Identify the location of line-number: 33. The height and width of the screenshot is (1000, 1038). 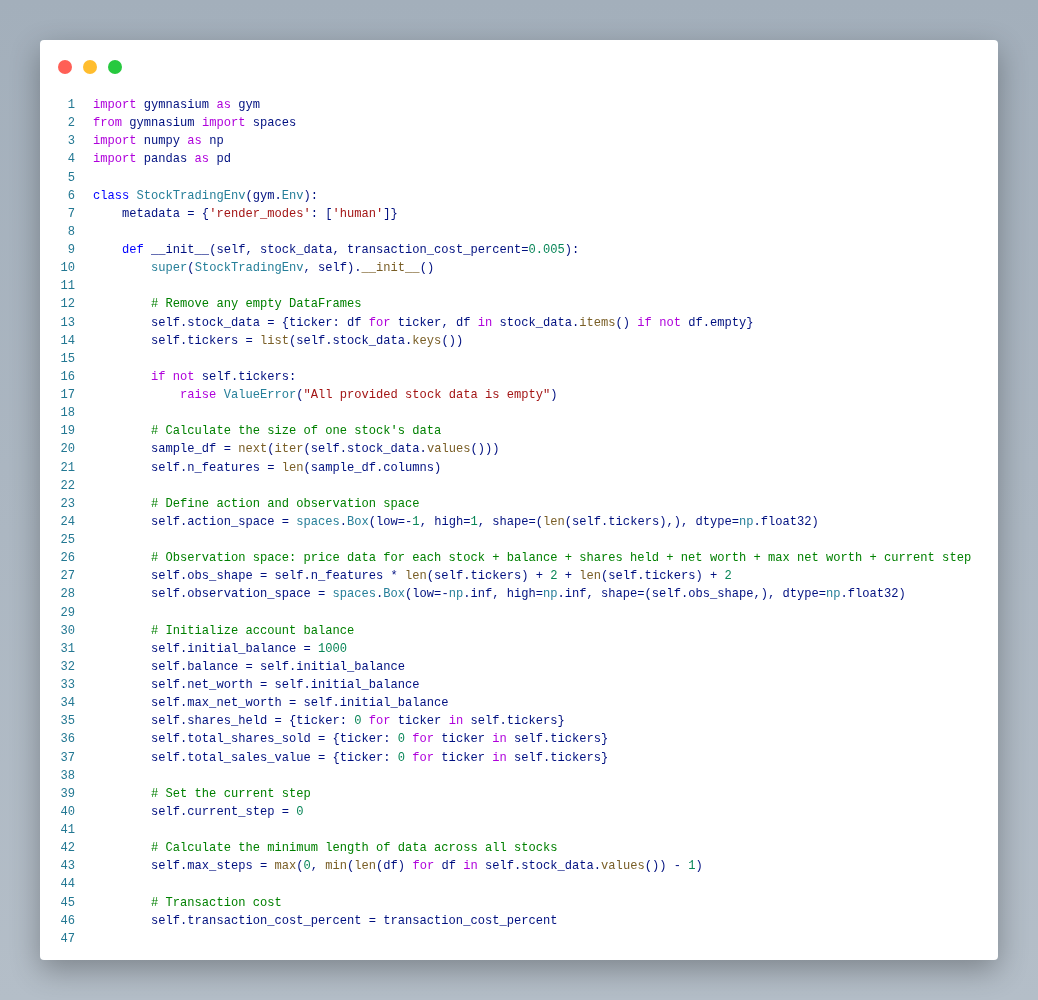
(67, 685).